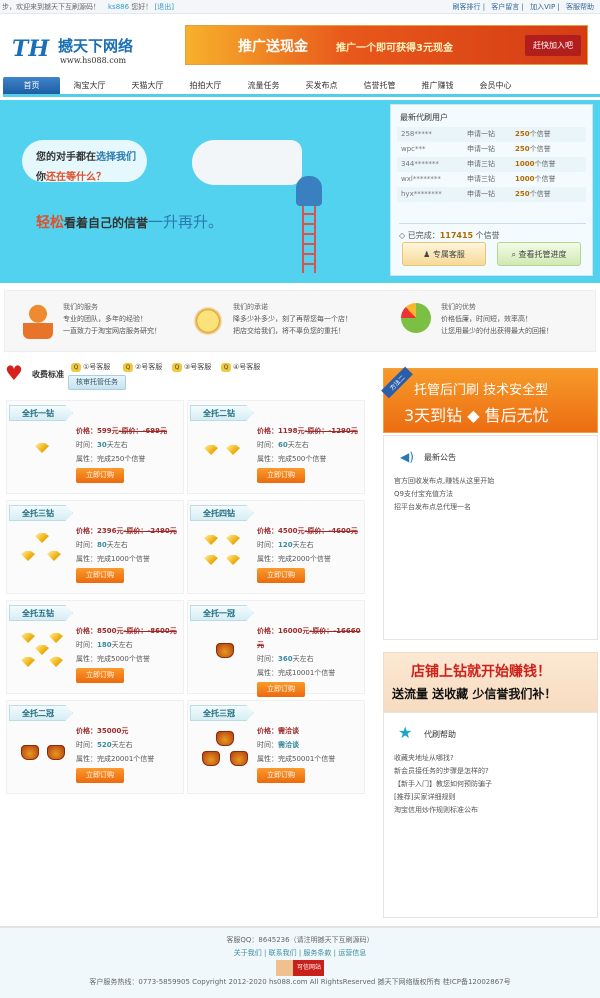  Describe the element at coordinates (205, 85) in the screenshot. I see `nav-paipai: 拍拍大厅` at that location.